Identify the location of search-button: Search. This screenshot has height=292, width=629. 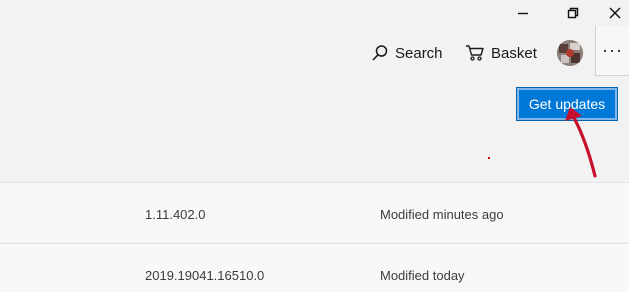
(407, 53).